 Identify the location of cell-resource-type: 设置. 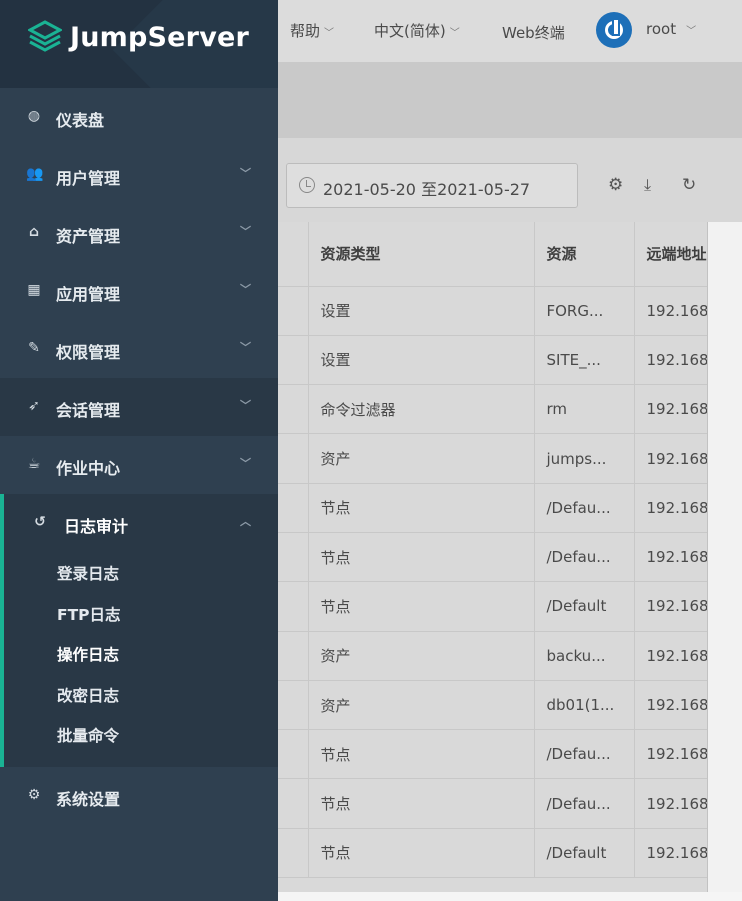
(421, 360).